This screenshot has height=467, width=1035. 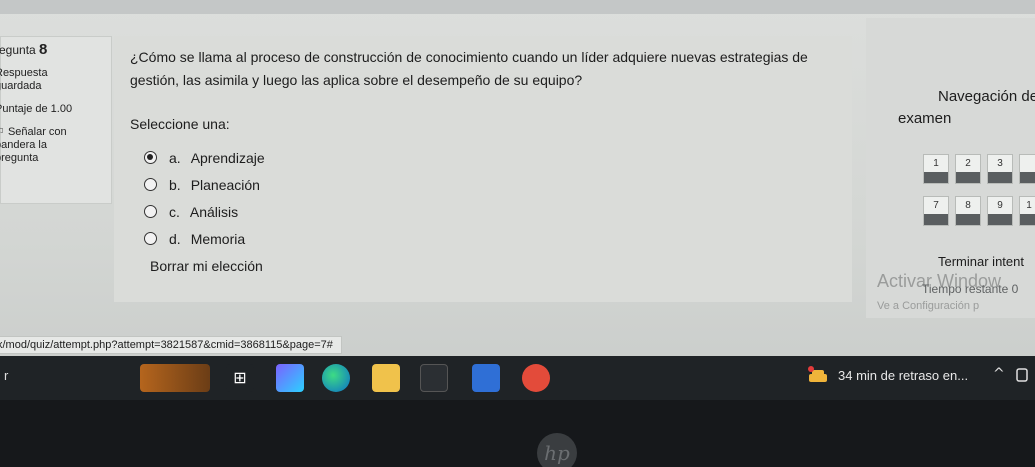 I want to click on quiz-navigation-title: Navegación der examen, so click(x=966, y=107).